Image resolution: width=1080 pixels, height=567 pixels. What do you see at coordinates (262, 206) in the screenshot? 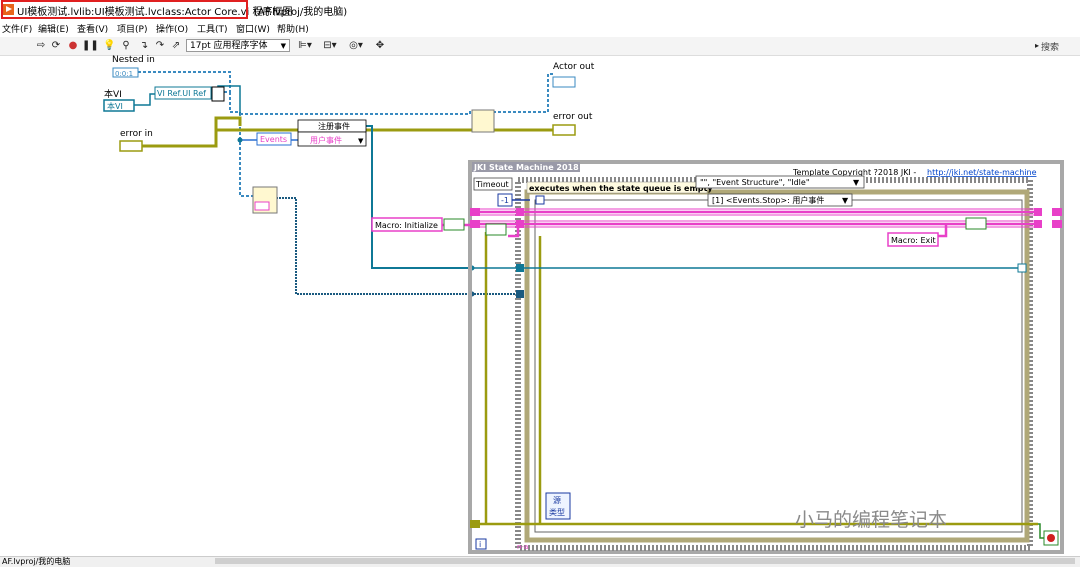
I see `property-node-item` at bounding box center [262, 206].